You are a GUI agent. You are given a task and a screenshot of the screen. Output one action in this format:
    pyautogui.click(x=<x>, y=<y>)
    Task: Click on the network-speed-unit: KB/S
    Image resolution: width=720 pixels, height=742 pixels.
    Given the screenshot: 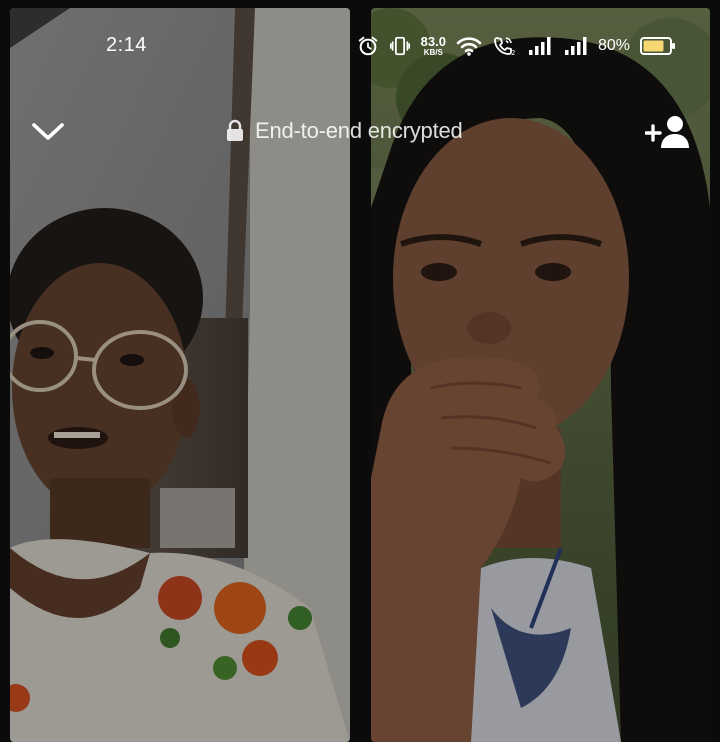 What is the action you would take?
    pyautogui.click(x=433, y=52)
    